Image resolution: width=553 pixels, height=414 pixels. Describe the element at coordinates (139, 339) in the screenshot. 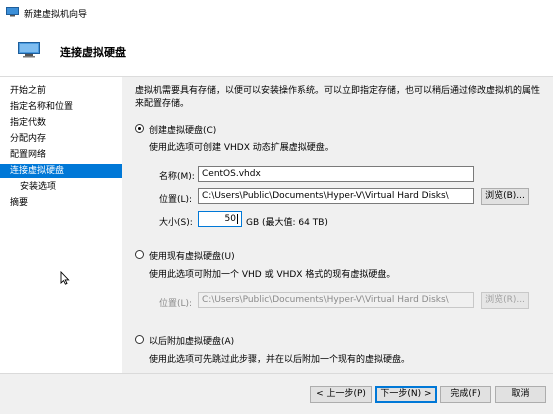

I see `attach-later-radio` at that location.